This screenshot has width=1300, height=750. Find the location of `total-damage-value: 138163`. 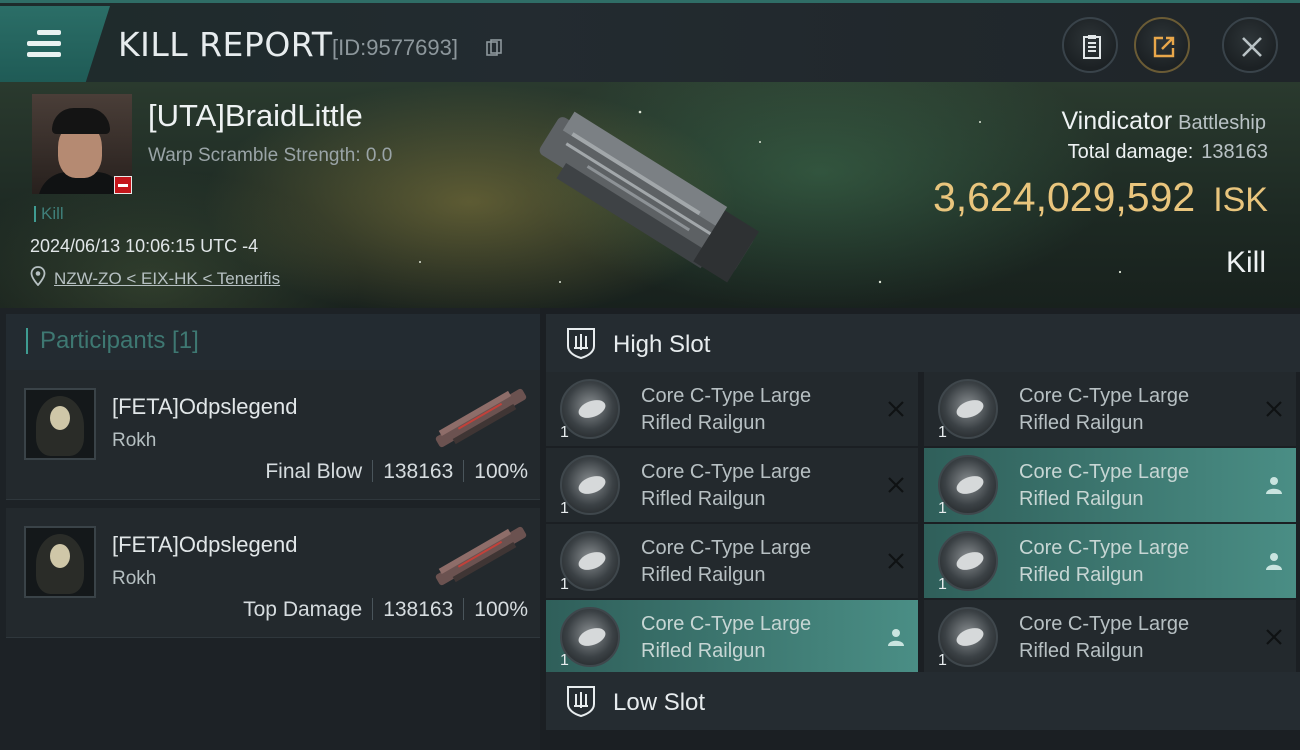

total-damage-value: 138163 is located at coordinates (1234, 152).